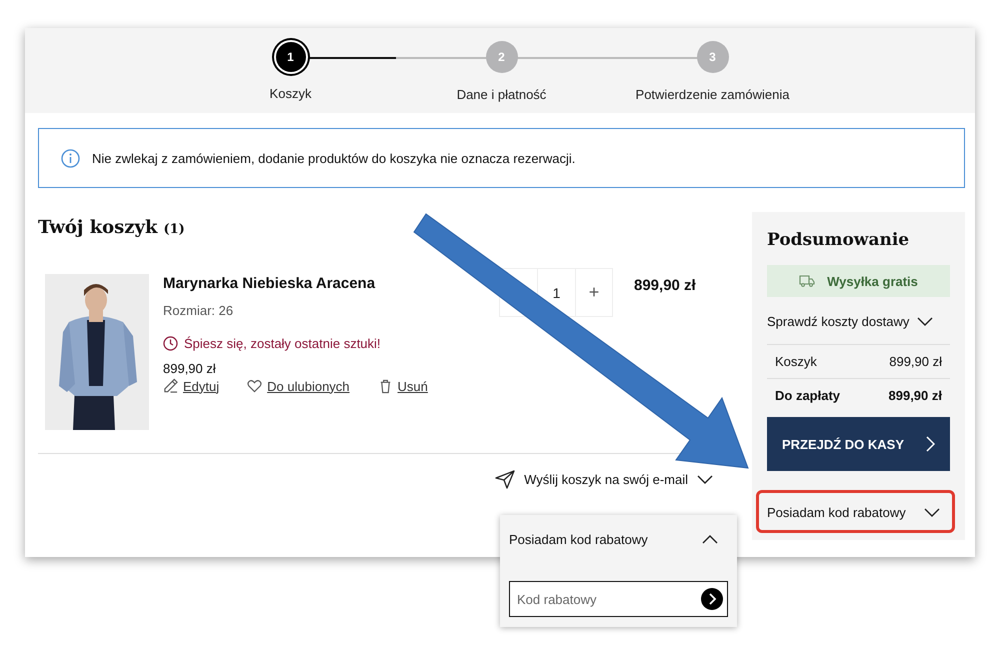  Describe the element at coordinates (501, 94) in the screenshot. I see `step-label: Dane i płatność` at that location.